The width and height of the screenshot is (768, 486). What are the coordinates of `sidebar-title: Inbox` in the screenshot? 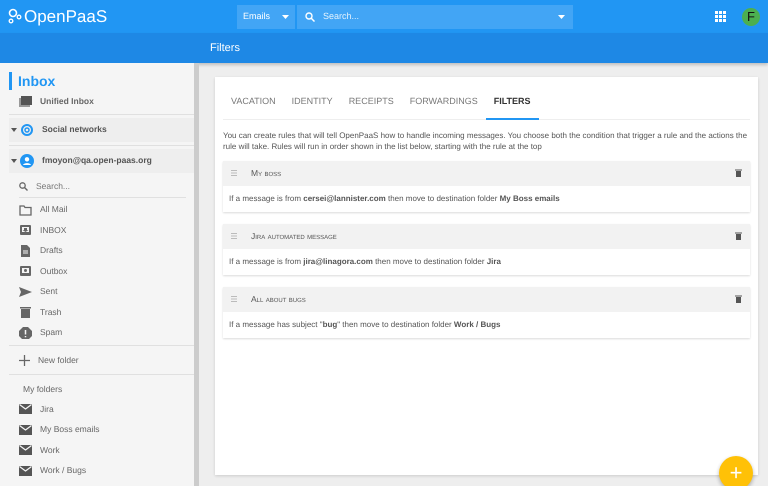 It's located at (101, 81).